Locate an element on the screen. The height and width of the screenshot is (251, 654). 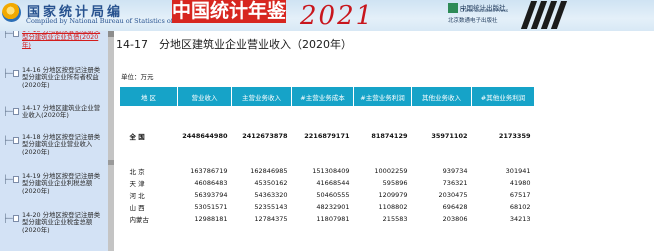
col-header-region: 地 区 is located at coordinates (148, 96).